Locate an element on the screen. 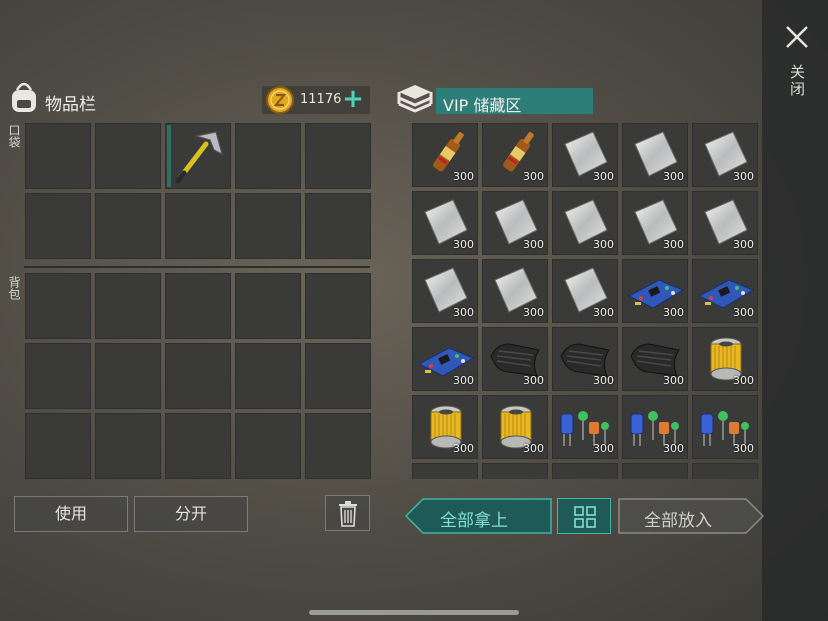 The height and width of the screenshot is (621, 828). pocket-grid is located at coordinates (198, 191).